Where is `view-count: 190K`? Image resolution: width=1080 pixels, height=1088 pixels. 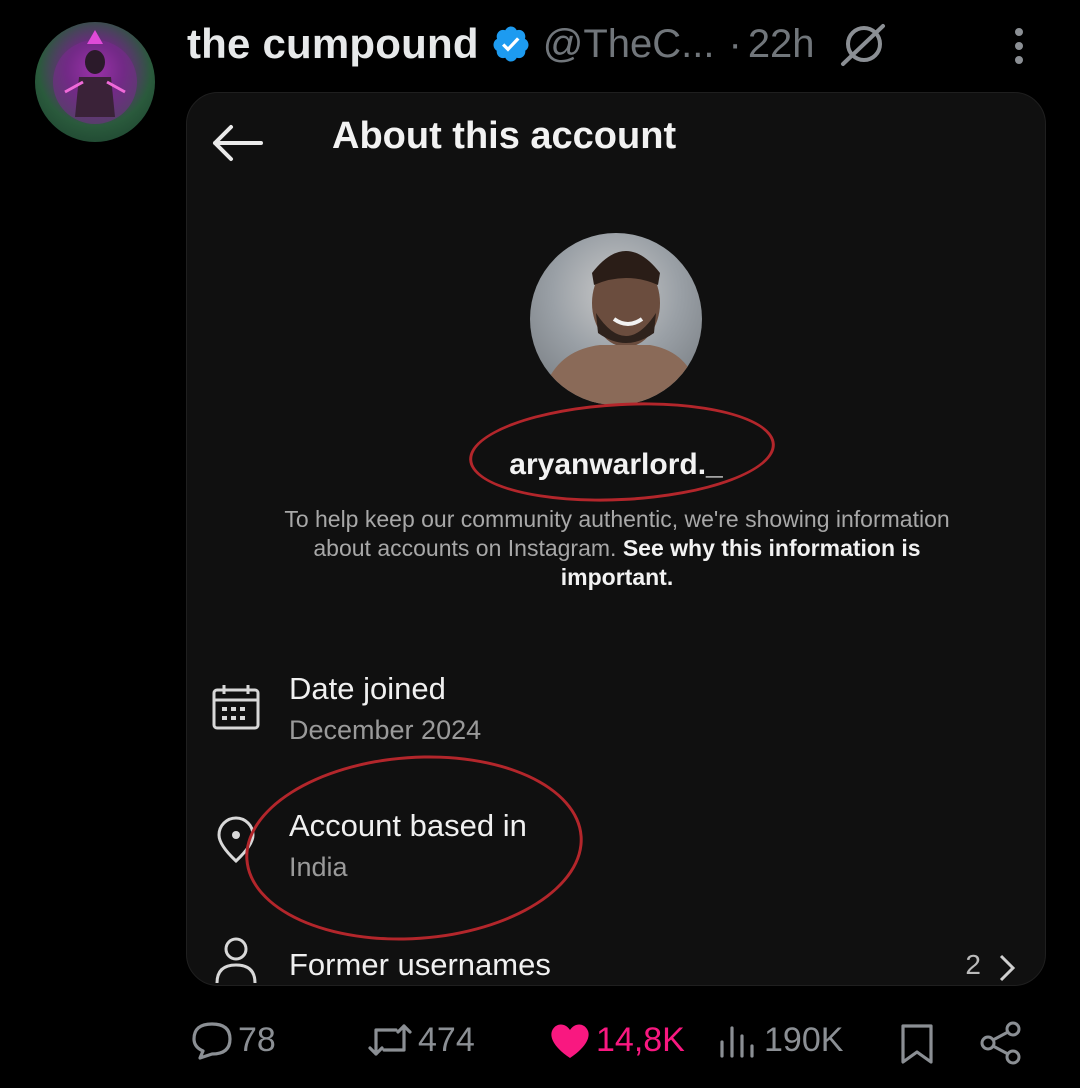 view-count: 190K is located at coordinates (804, 1039).